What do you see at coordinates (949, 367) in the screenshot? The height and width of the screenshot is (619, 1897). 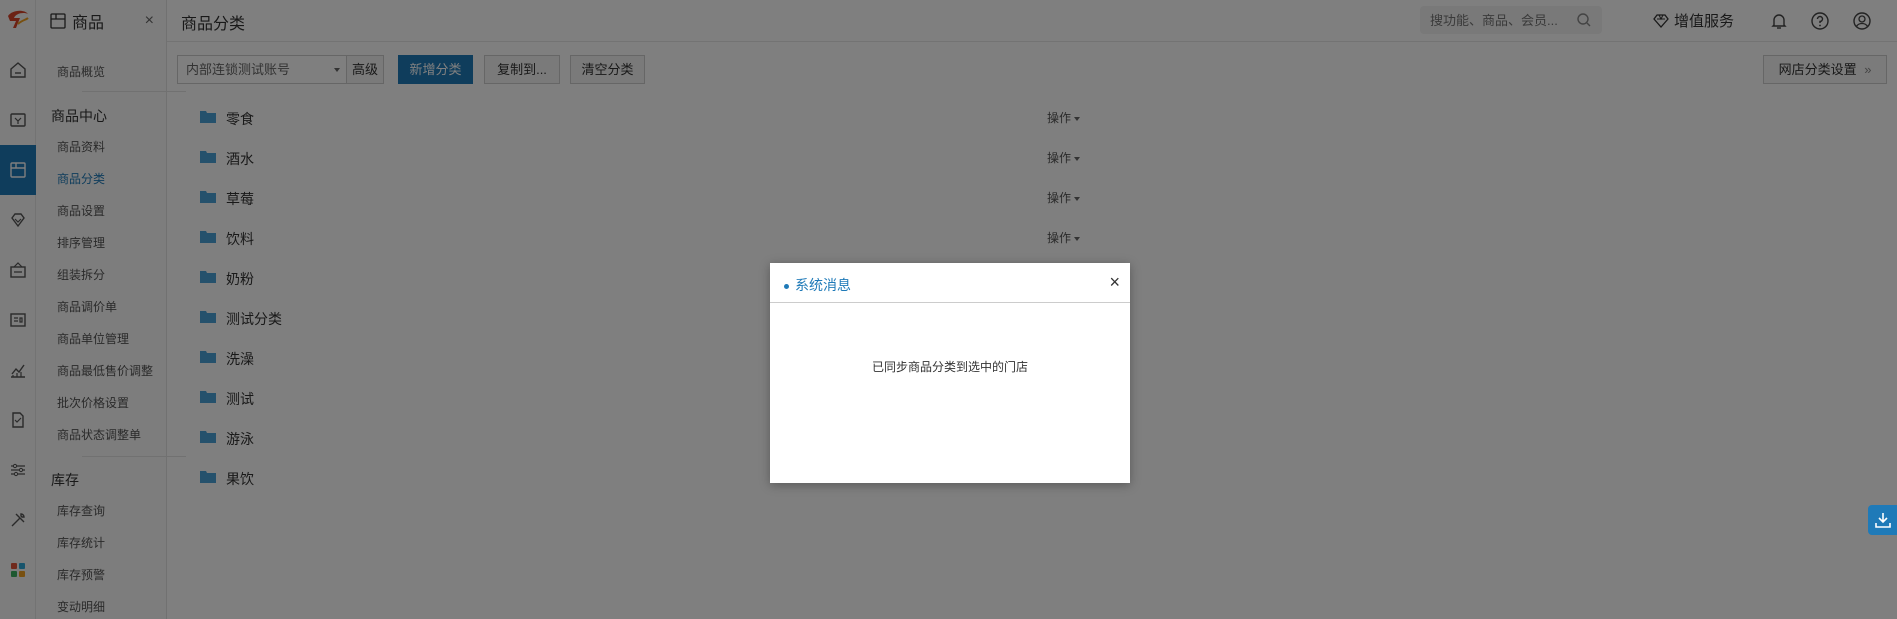 I see `dialog-message: 已同步商品分类到选中的门店` at bounding box center [949, 367].